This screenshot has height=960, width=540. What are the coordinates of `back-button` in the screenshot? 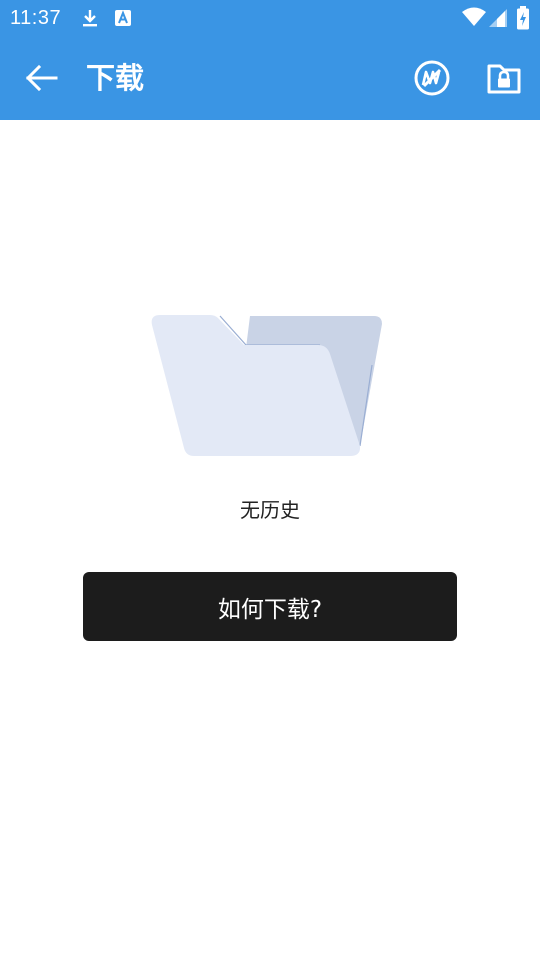 It's located at (41, 78).